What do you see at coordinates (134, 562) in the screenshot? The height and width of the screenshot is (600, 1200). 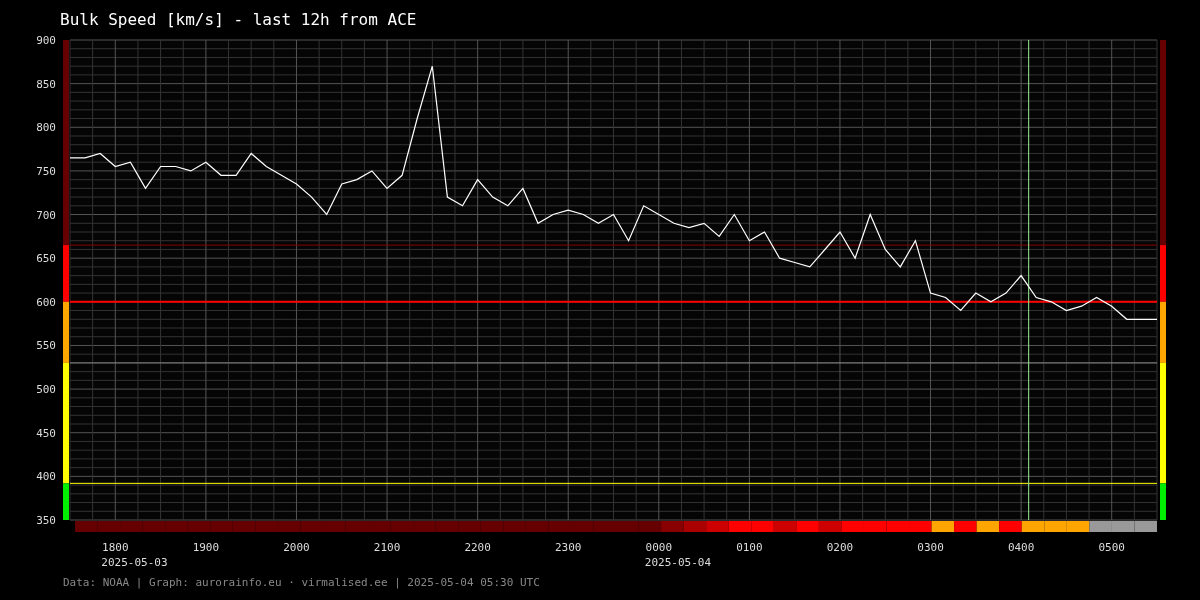 I see `date-label: 2025-05-03` at bounding box center [134, 562].